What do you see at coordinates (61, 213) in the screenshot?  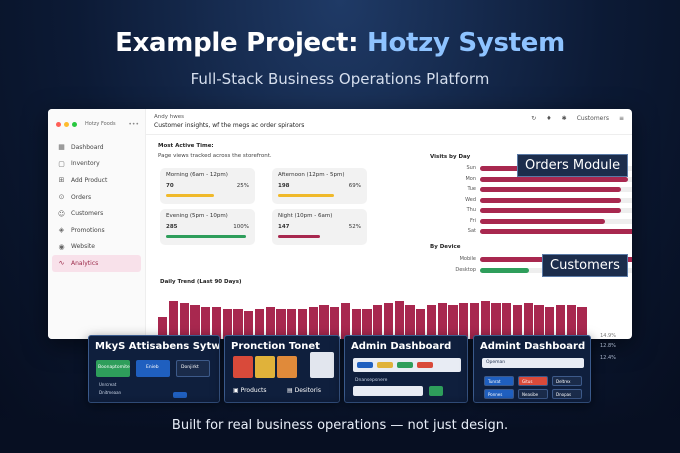 I see `users-icon: ☺` at bounding box center [61, 213].